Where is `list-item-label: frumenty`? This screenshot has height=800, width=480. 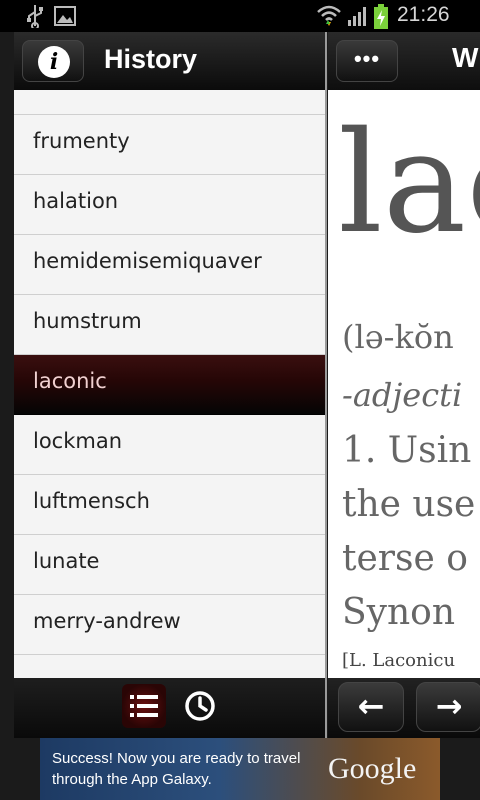
list-item-label: frumenty is located at coordinates (81, 141).